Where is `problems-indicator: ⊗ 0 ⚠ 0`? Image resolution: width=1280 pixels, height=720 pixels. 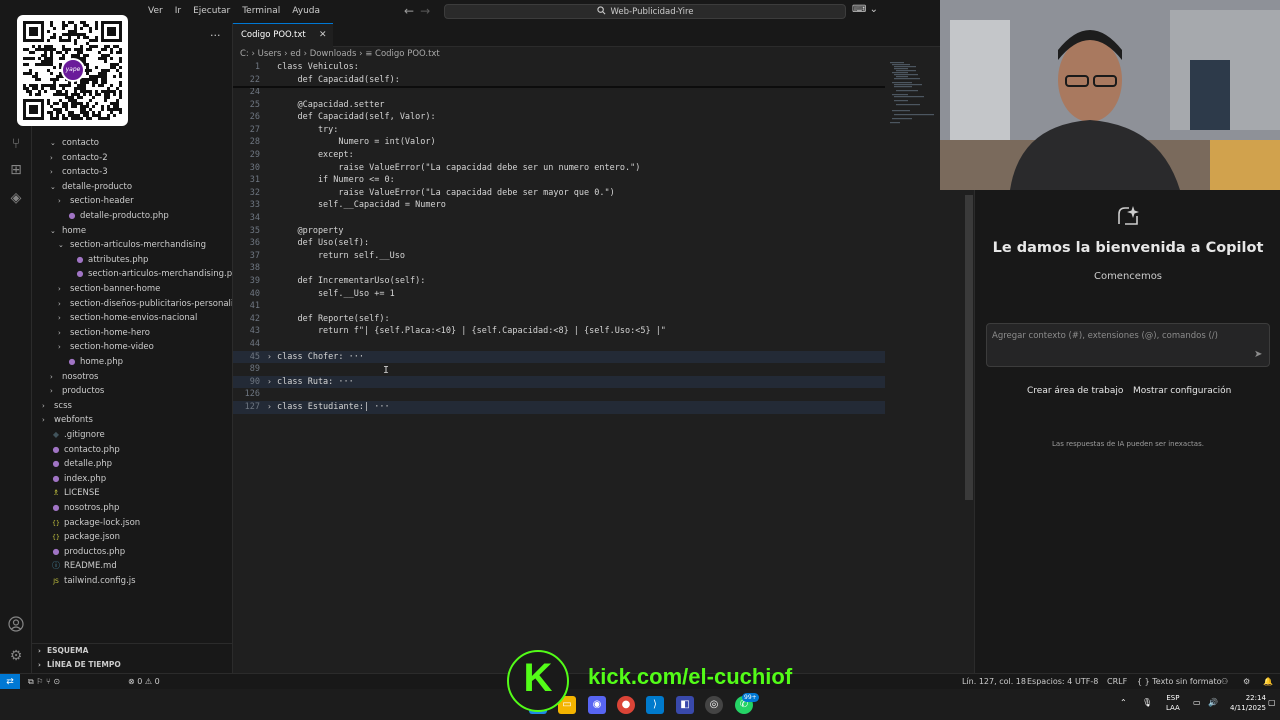
problems-indicator: ⊗ 0 ⚠ 0 is located at coordinates (144, 682).